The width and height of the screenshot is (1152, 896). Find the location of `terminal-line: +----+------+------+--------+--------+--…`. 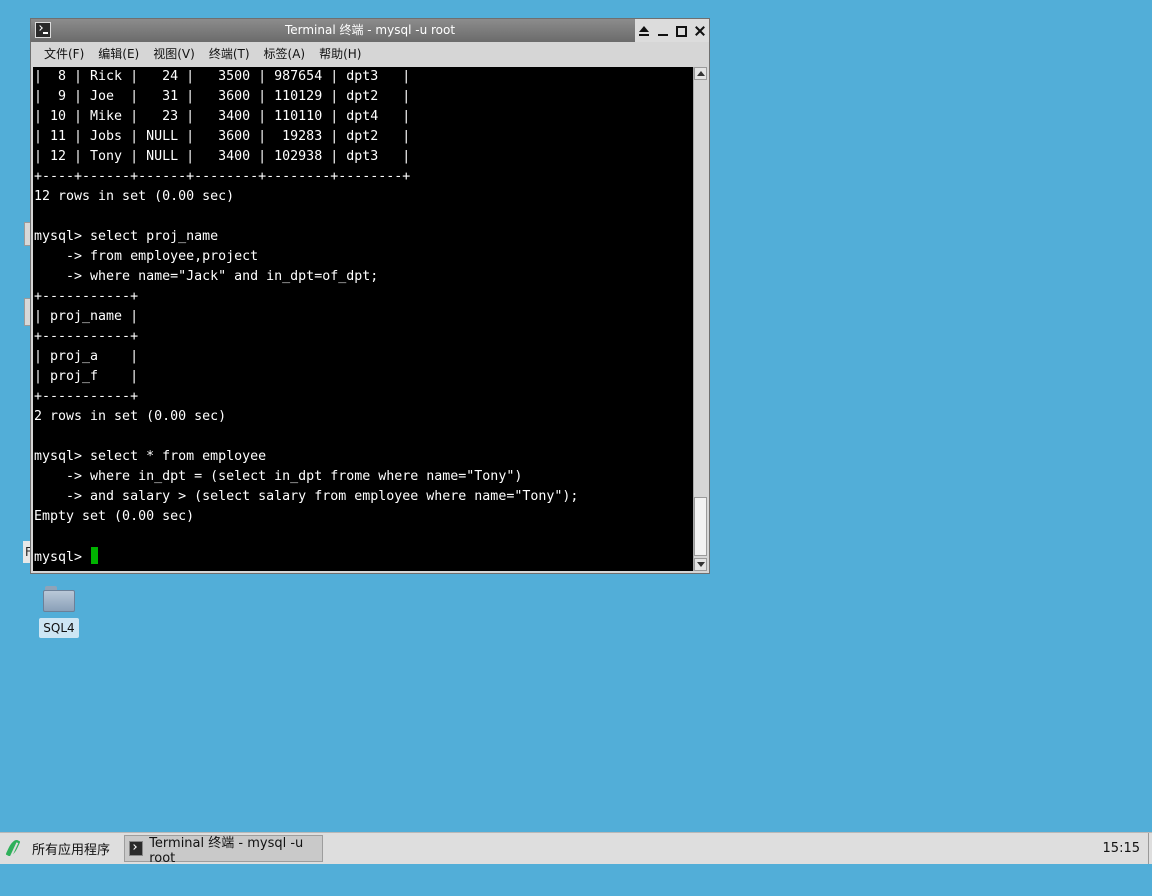

terminal-line: +----+------+------+--------+--------+--… is located at coordinates (222, 176).